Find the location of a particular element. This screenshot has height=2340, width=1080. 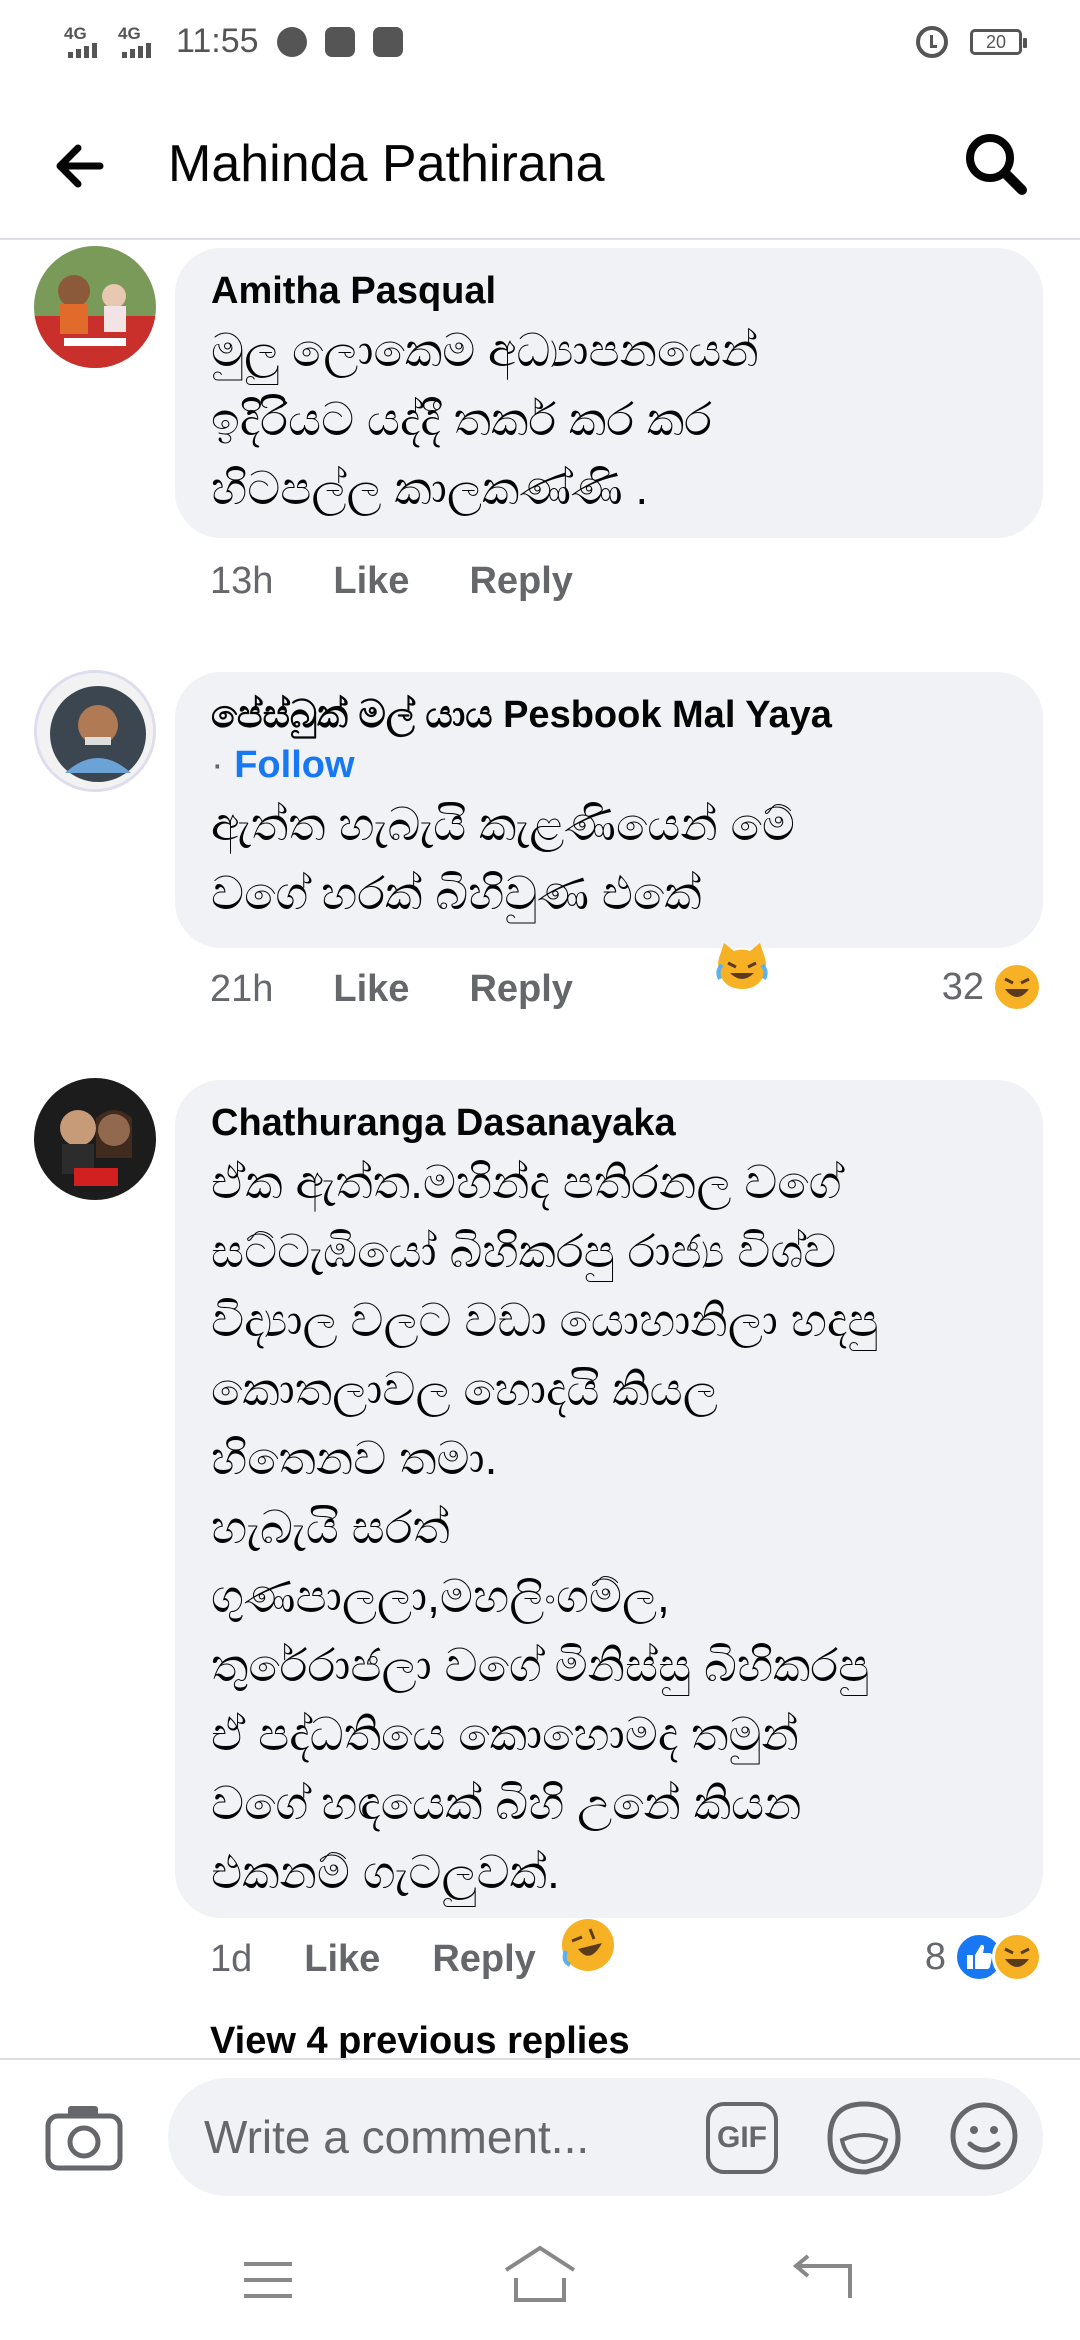

sticker-icon is located at coordinates (864, 2138).